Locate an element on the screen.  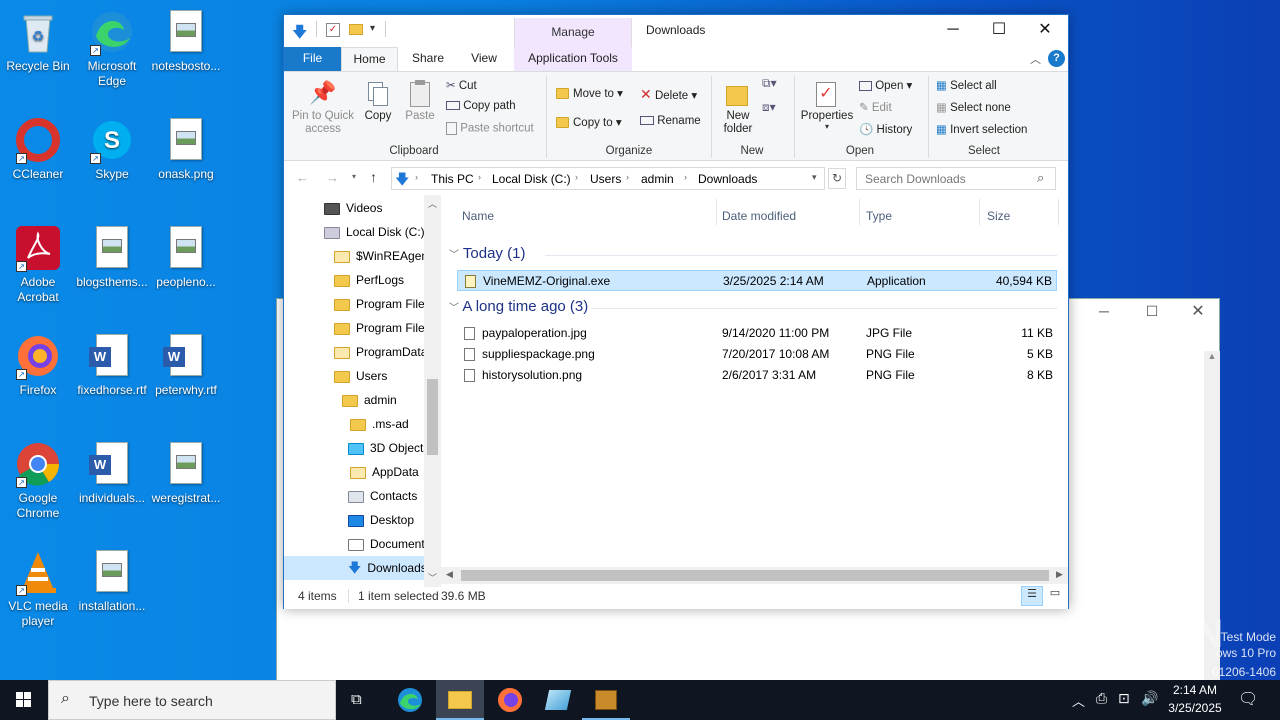
nav-item-3d-objects: 3D Objects is located at coordinates (386, 448).